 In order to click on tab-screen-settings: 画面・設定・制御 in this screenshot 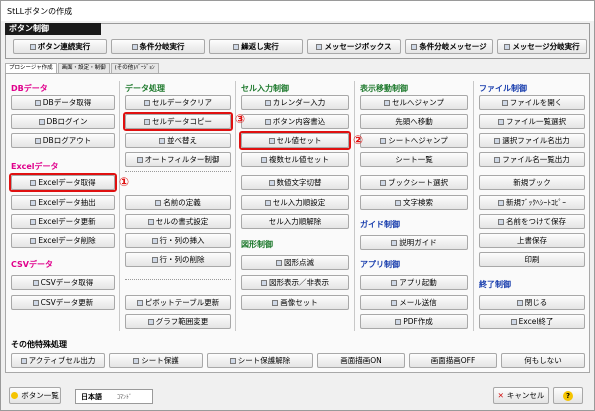, I will do `click(83, 68)`.